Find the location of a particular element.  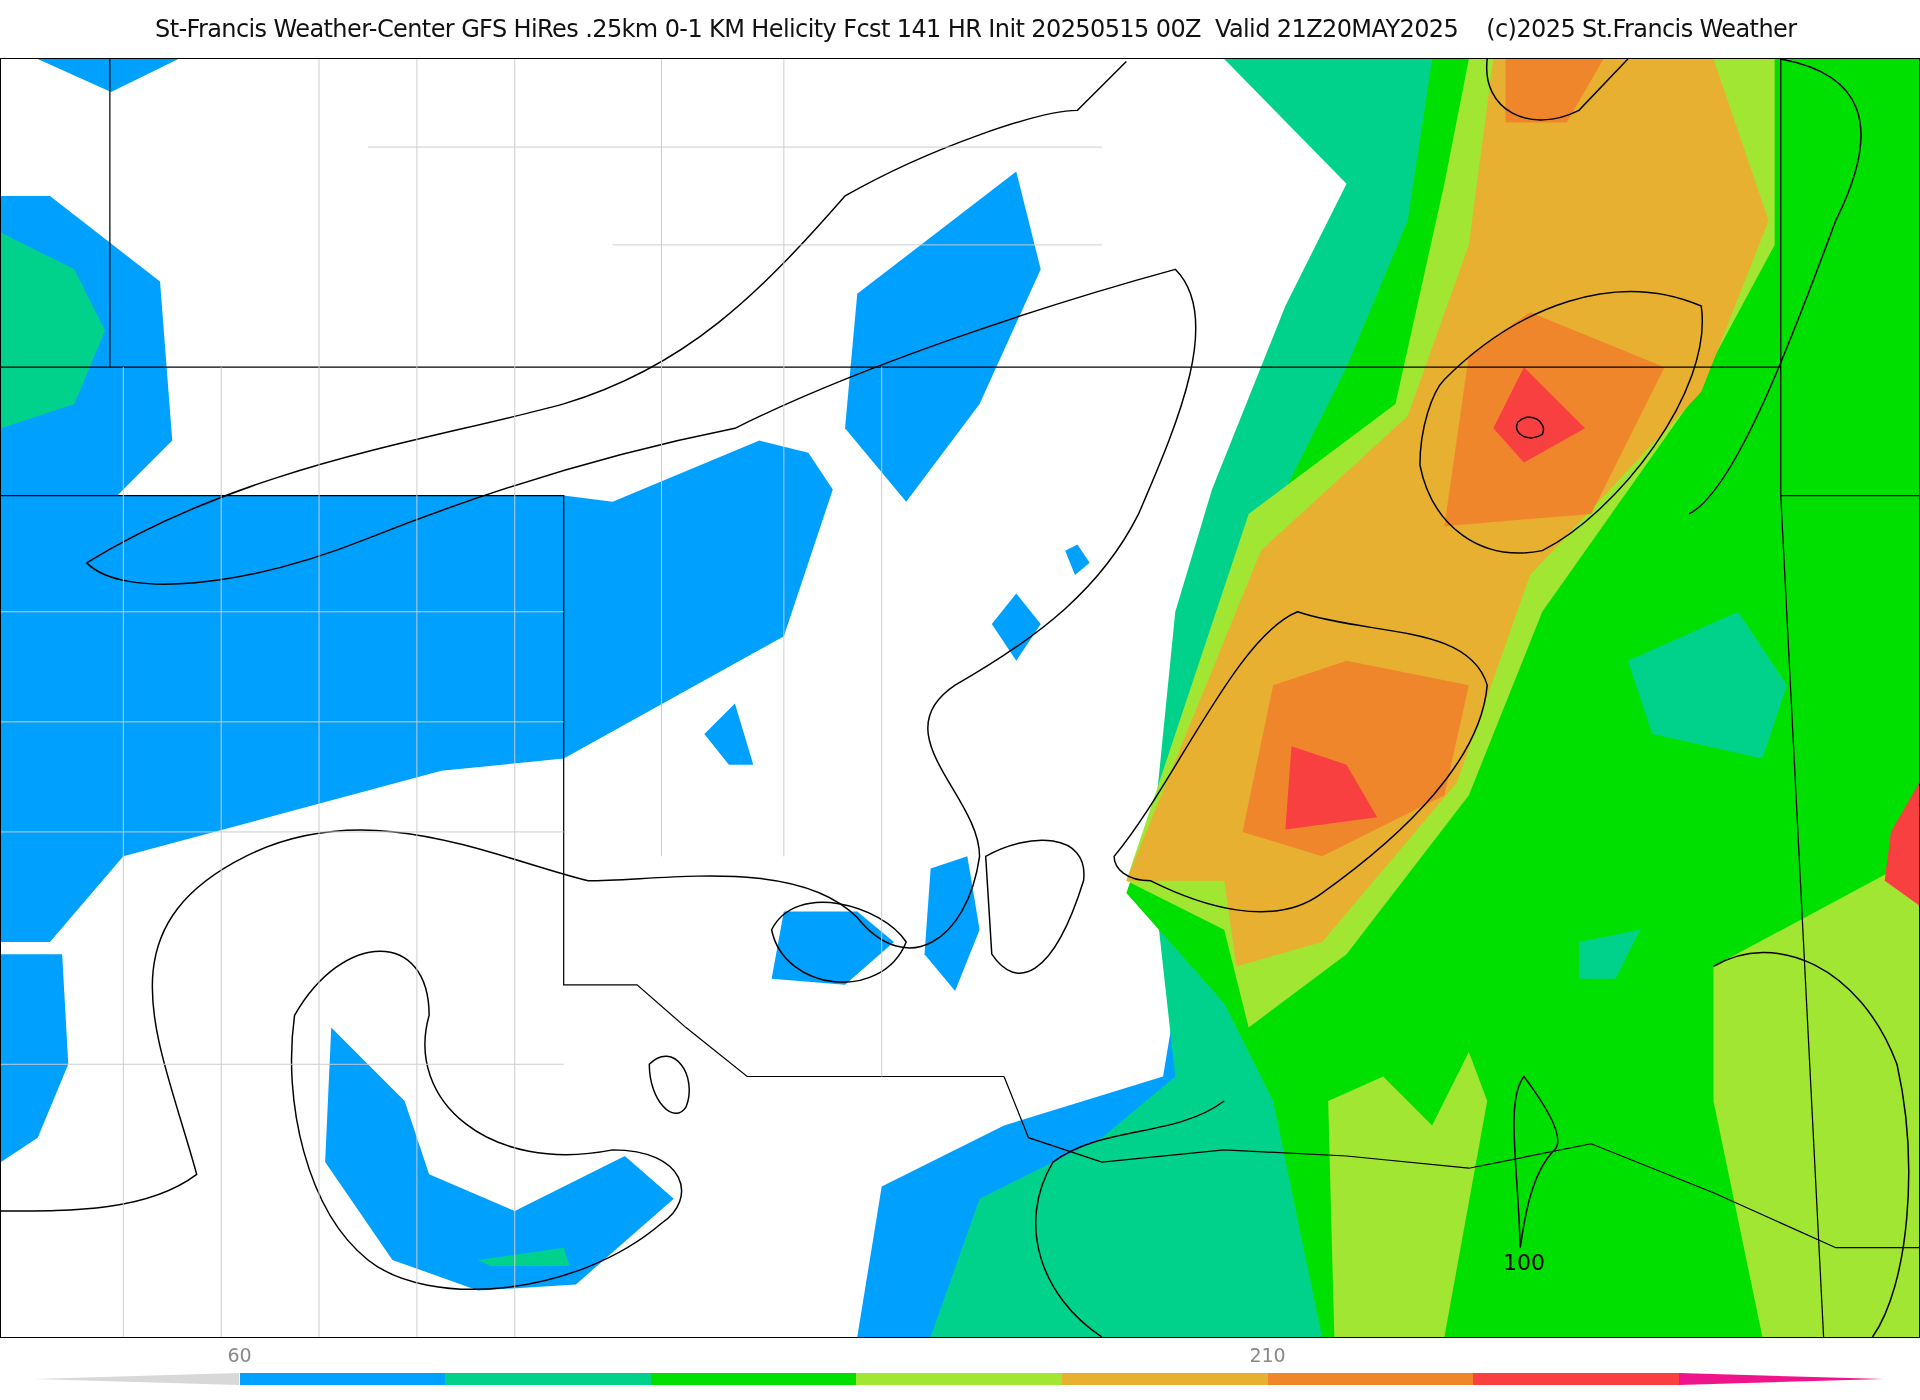

map-title: St-Francis Weather-Center GFS HiRes .25km 0-1 KM Helicity Fcst 141 HR Init 20250515 00Z Valid 21Z20MAY2025 (c)2025 St.Francis Weather is located at coordinates (976, 29).